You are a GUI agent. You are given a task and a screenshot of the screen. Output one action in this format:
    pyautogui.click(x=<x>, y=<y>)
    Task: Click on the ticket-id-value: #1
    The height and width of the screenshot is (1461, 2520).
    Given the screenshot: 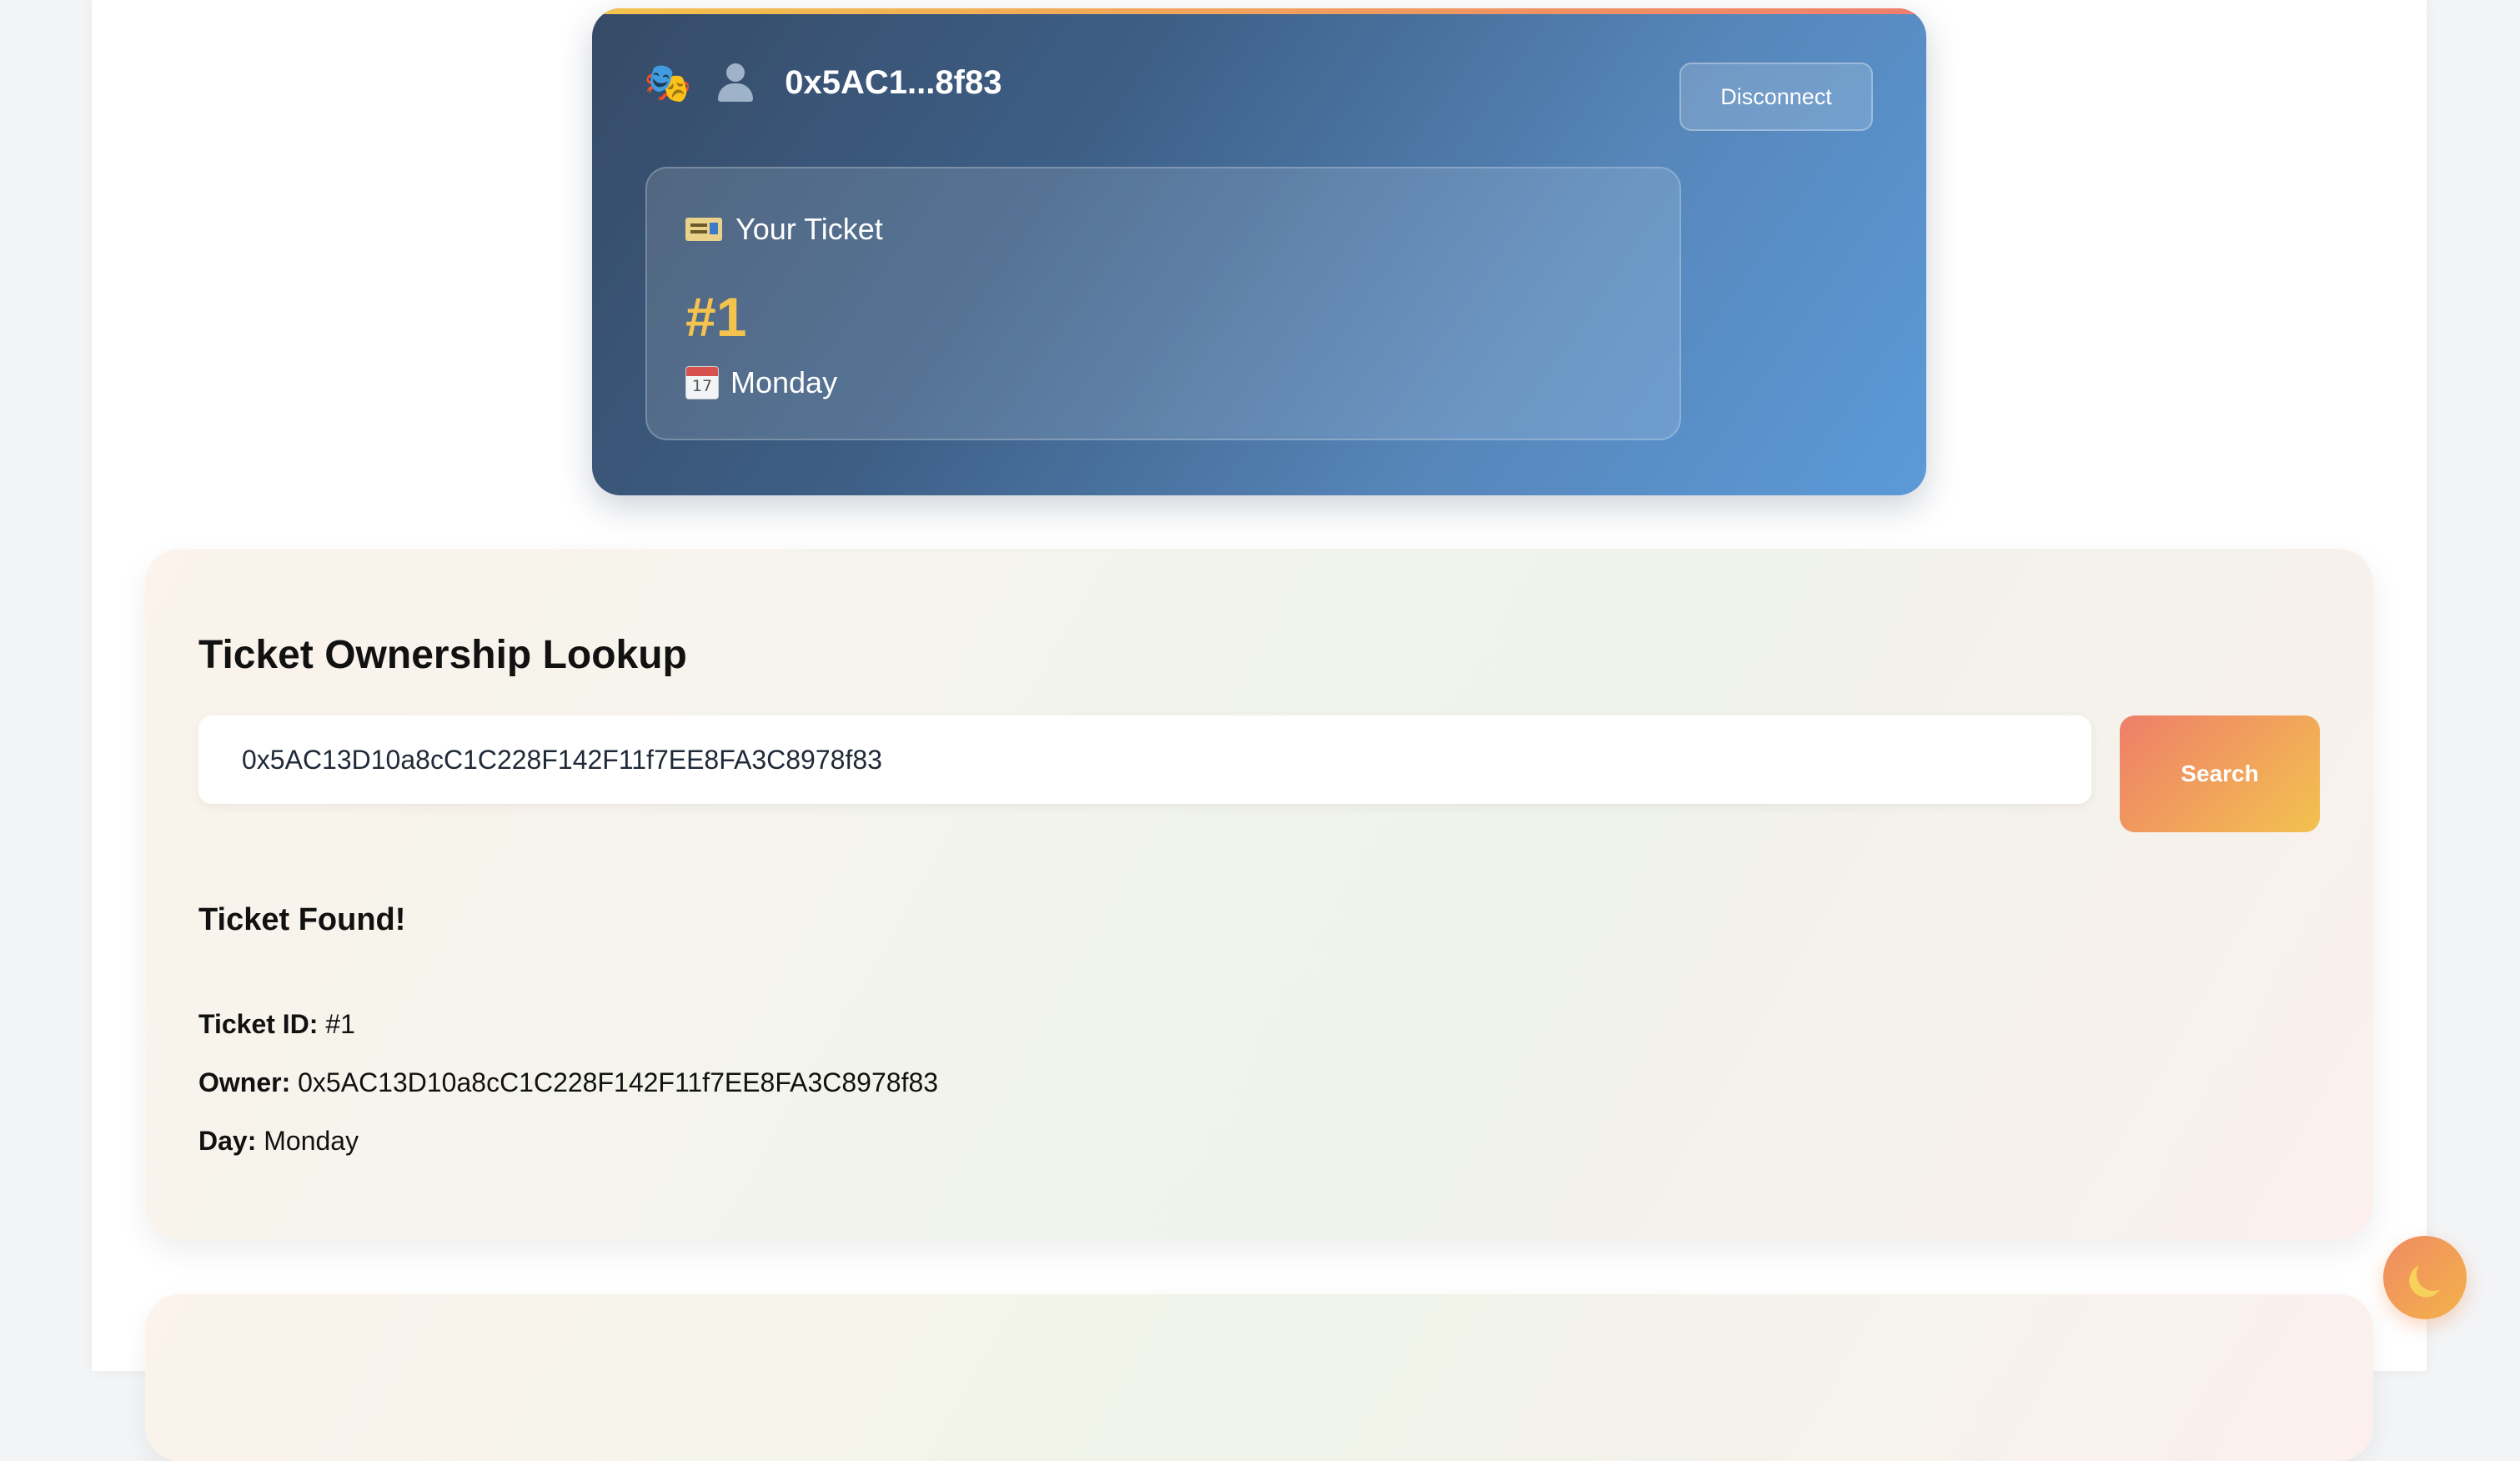 What is the action you would take?
    pyautogui.click(x=340, y=1024)
    